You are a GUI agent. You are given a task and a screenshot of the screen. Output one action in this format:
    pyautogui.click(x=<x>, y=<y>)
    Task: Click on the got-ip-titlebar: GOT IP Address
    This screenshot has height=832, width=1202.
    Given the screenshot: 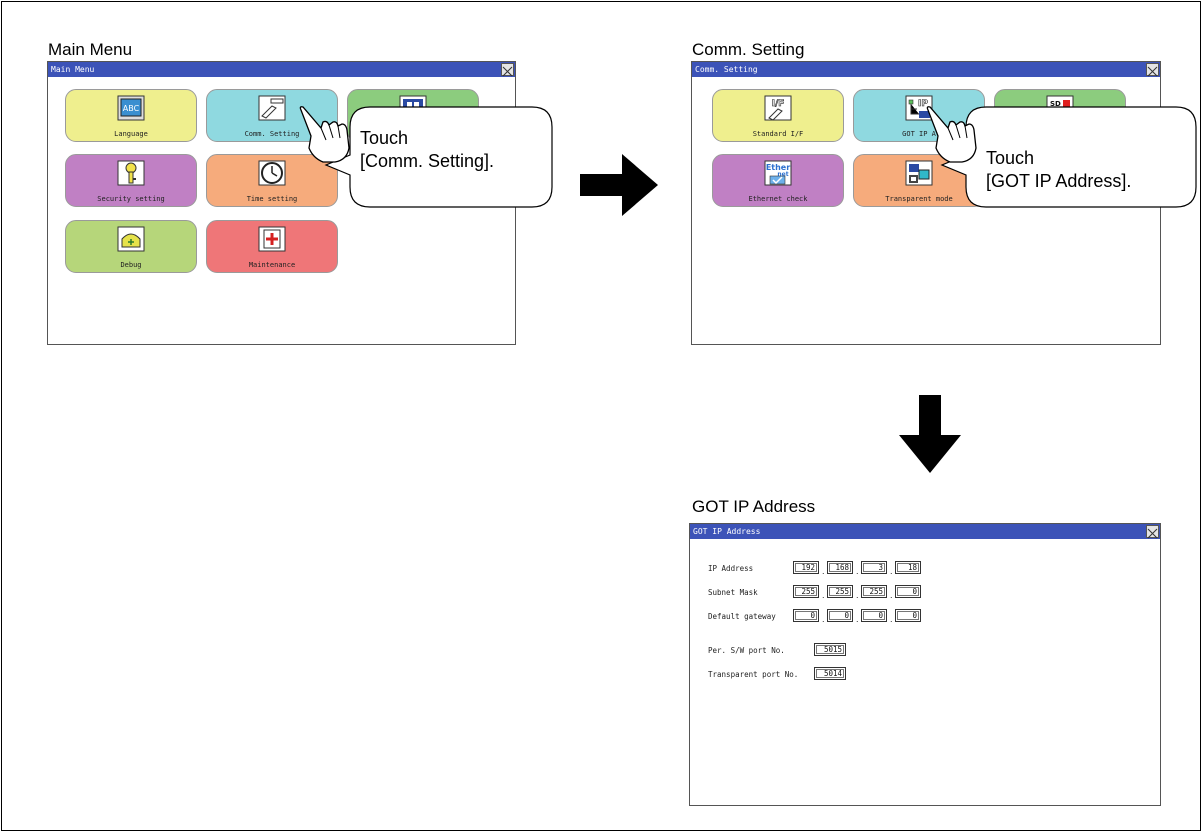 What is the action you would take?
    pyautogui.click(x=925, y=531)
    